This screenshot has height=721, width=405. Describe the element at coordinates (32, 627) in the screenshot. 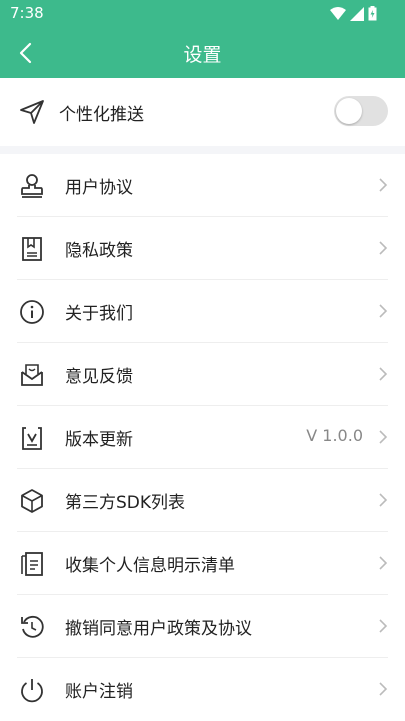

I see `revoke-rotate-icon` at that location.